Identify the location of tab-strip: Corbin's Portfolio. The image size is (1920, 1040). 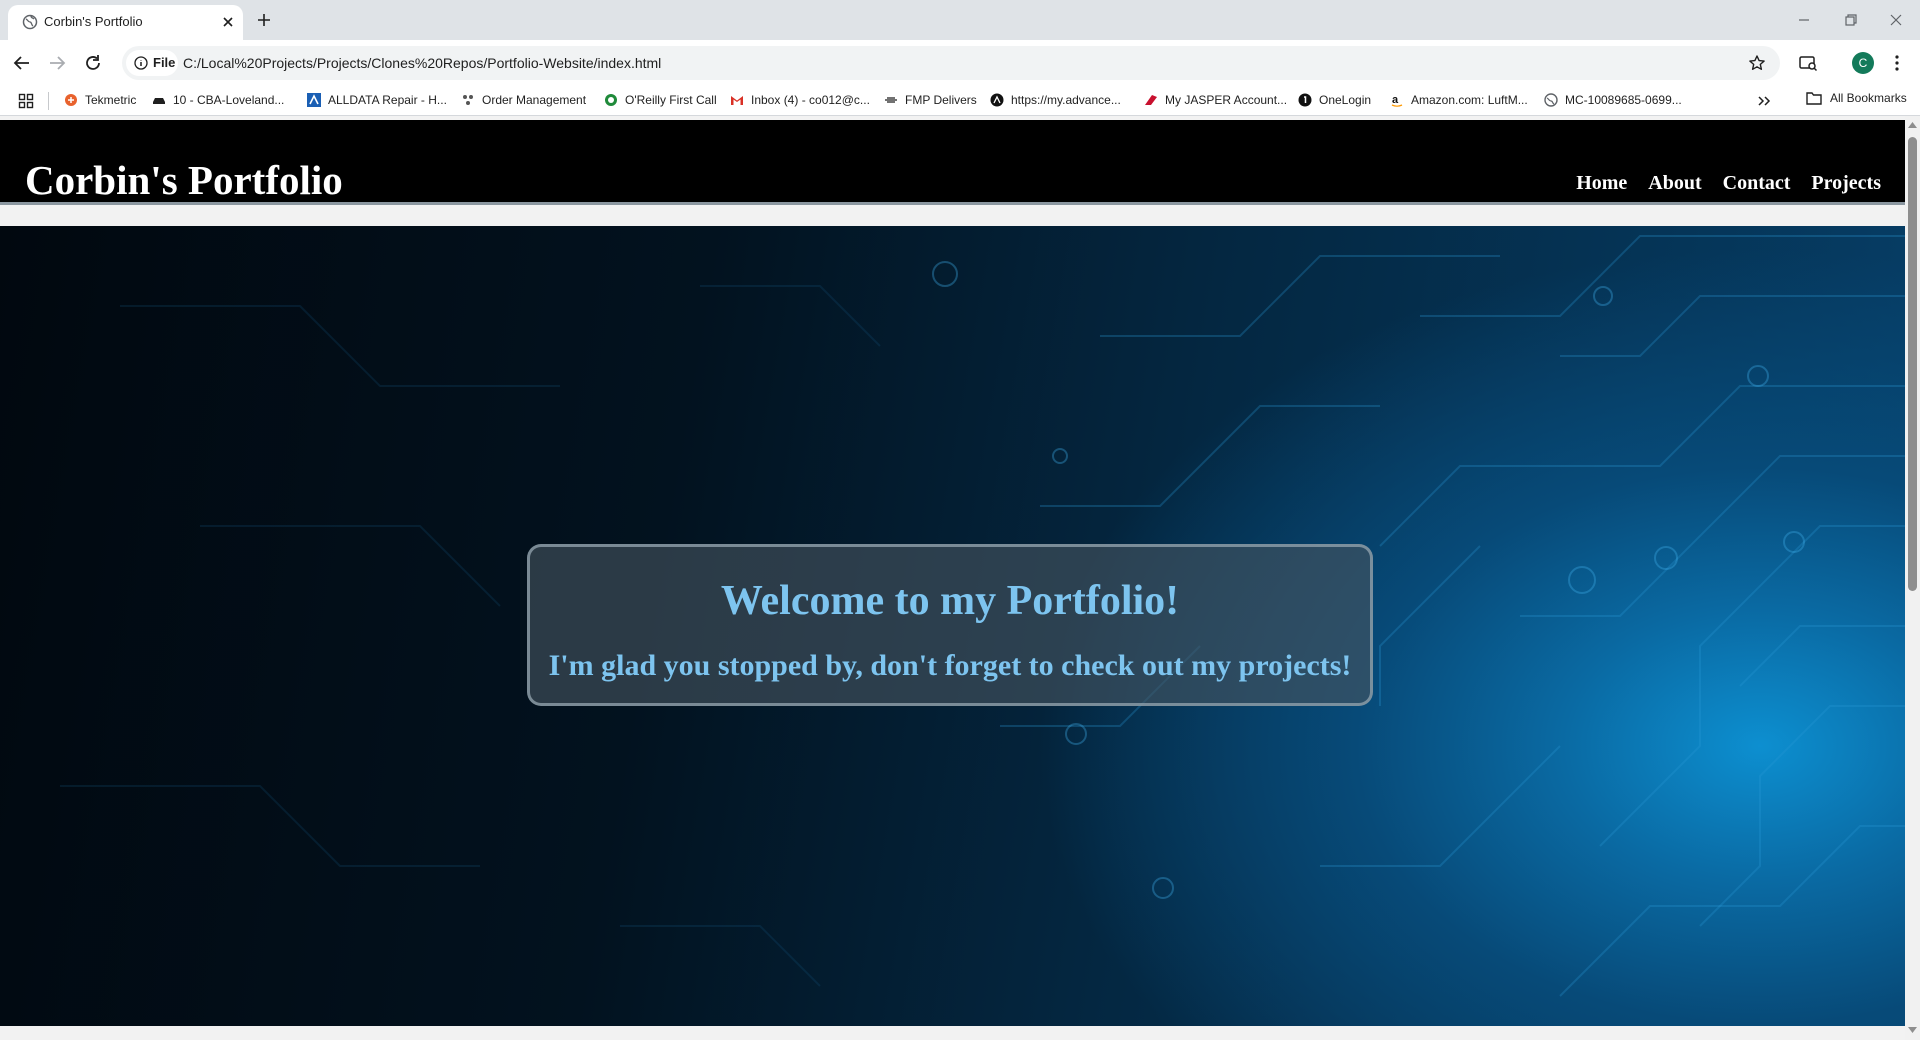
(960, 20).